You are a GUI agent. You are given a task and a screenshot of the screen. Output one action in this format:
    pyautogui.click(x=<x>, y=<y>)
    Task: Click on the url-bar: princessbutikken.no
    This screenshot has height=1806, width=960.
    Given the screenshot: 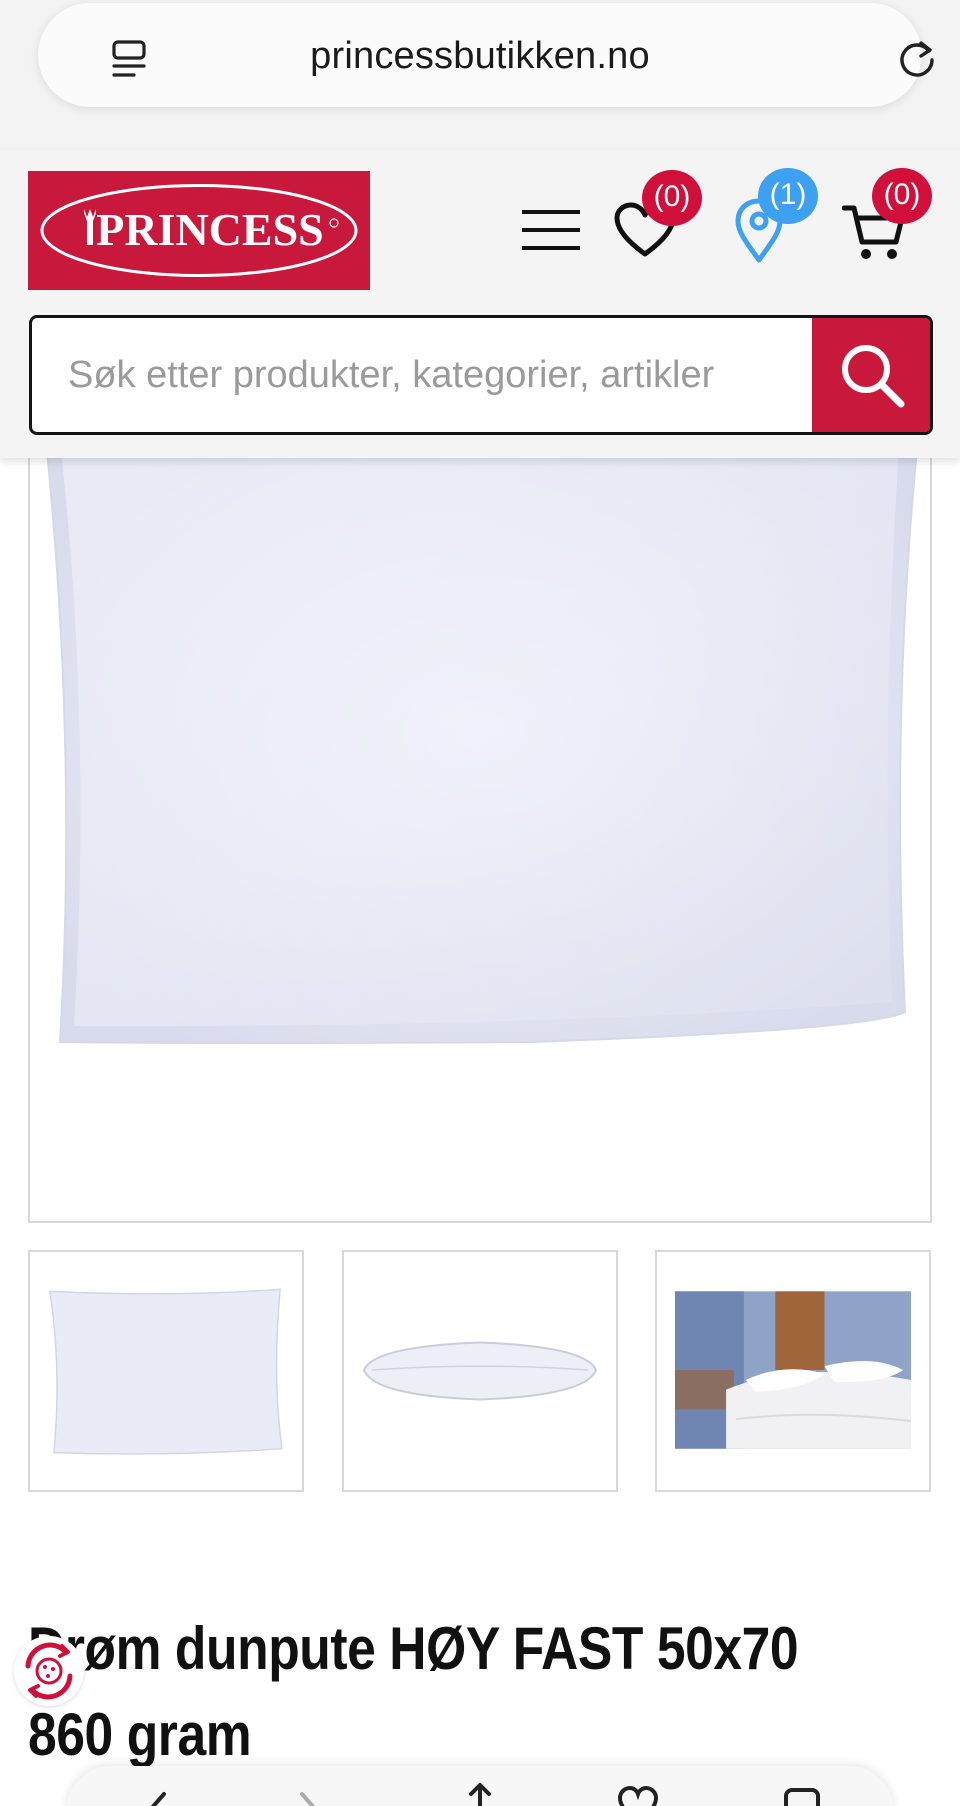 What is the action you would take?
    pyautogui.click(x=486, y=55)
    